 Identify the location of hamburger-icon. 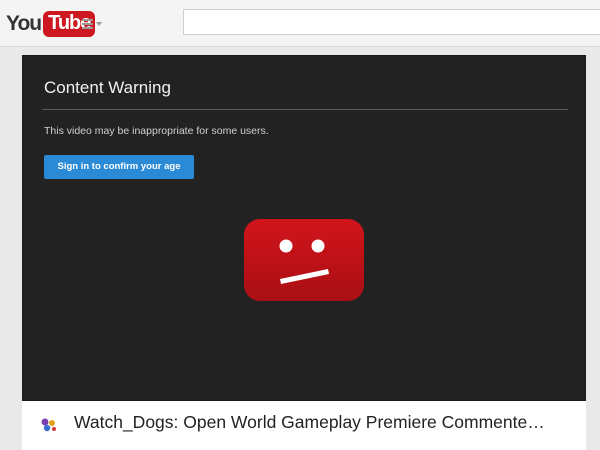
(87, 24).